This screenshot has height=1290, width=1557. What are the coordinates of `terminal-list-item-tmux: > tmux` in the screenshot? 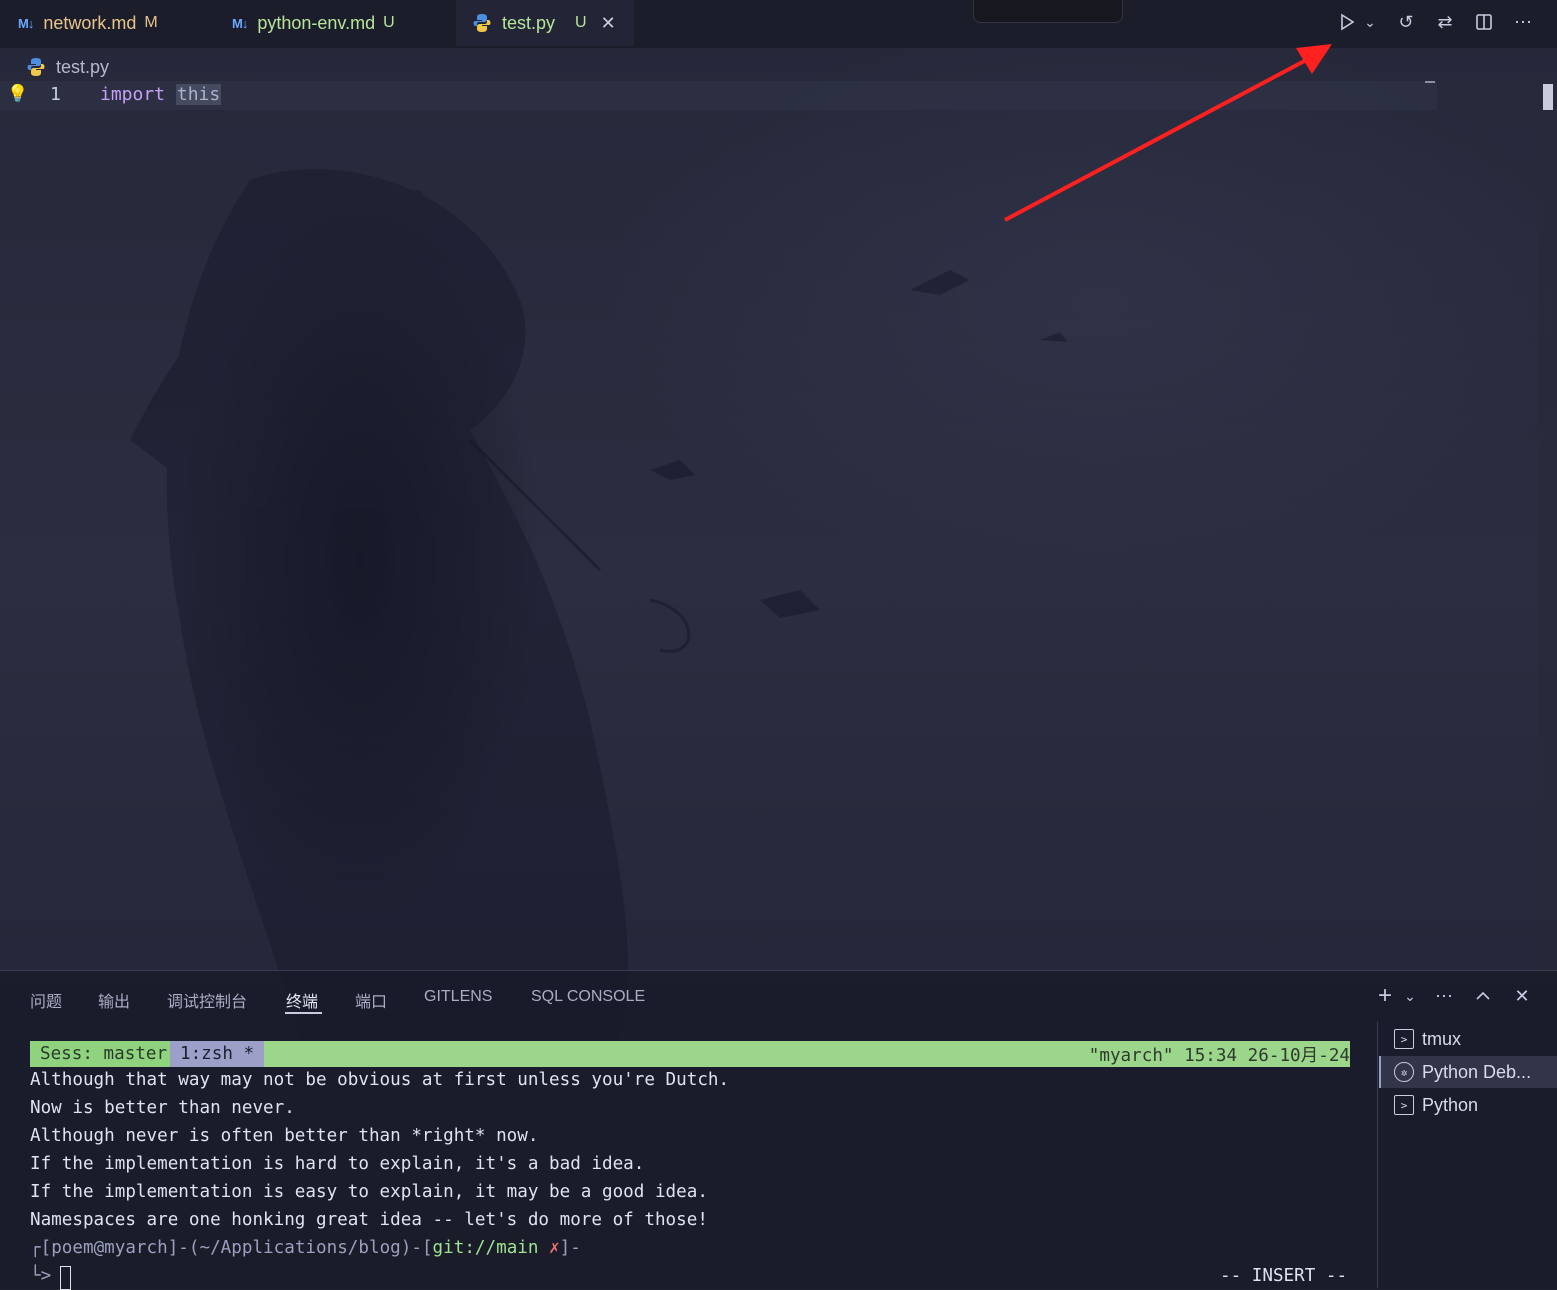 It's located at (1468, 1039).